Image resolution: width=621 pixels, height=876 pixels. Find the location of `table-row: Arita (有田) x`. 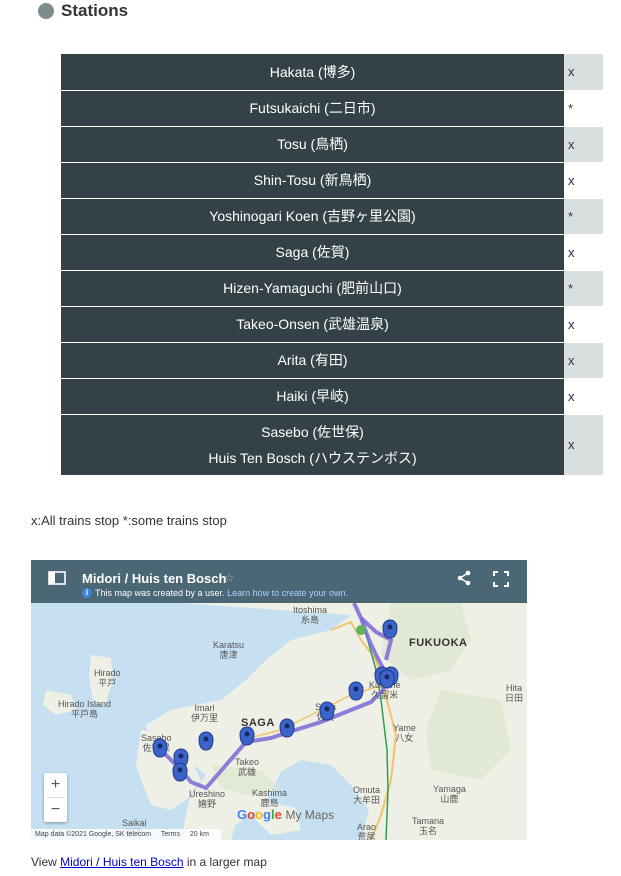

table-row: Arita (有田) x is located at coordinates (332, 360).